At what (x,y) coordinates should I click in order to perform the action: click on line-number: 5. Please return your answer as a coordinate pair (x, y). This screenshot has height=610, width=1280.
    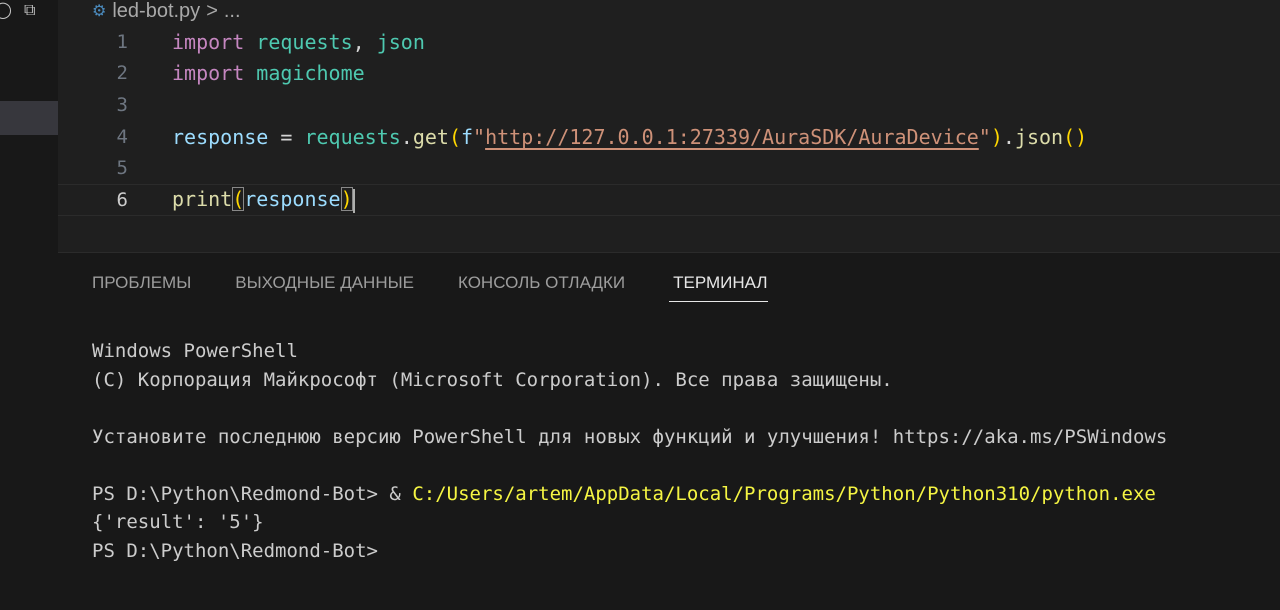
    Looking at the image, I should click on (122, 168).